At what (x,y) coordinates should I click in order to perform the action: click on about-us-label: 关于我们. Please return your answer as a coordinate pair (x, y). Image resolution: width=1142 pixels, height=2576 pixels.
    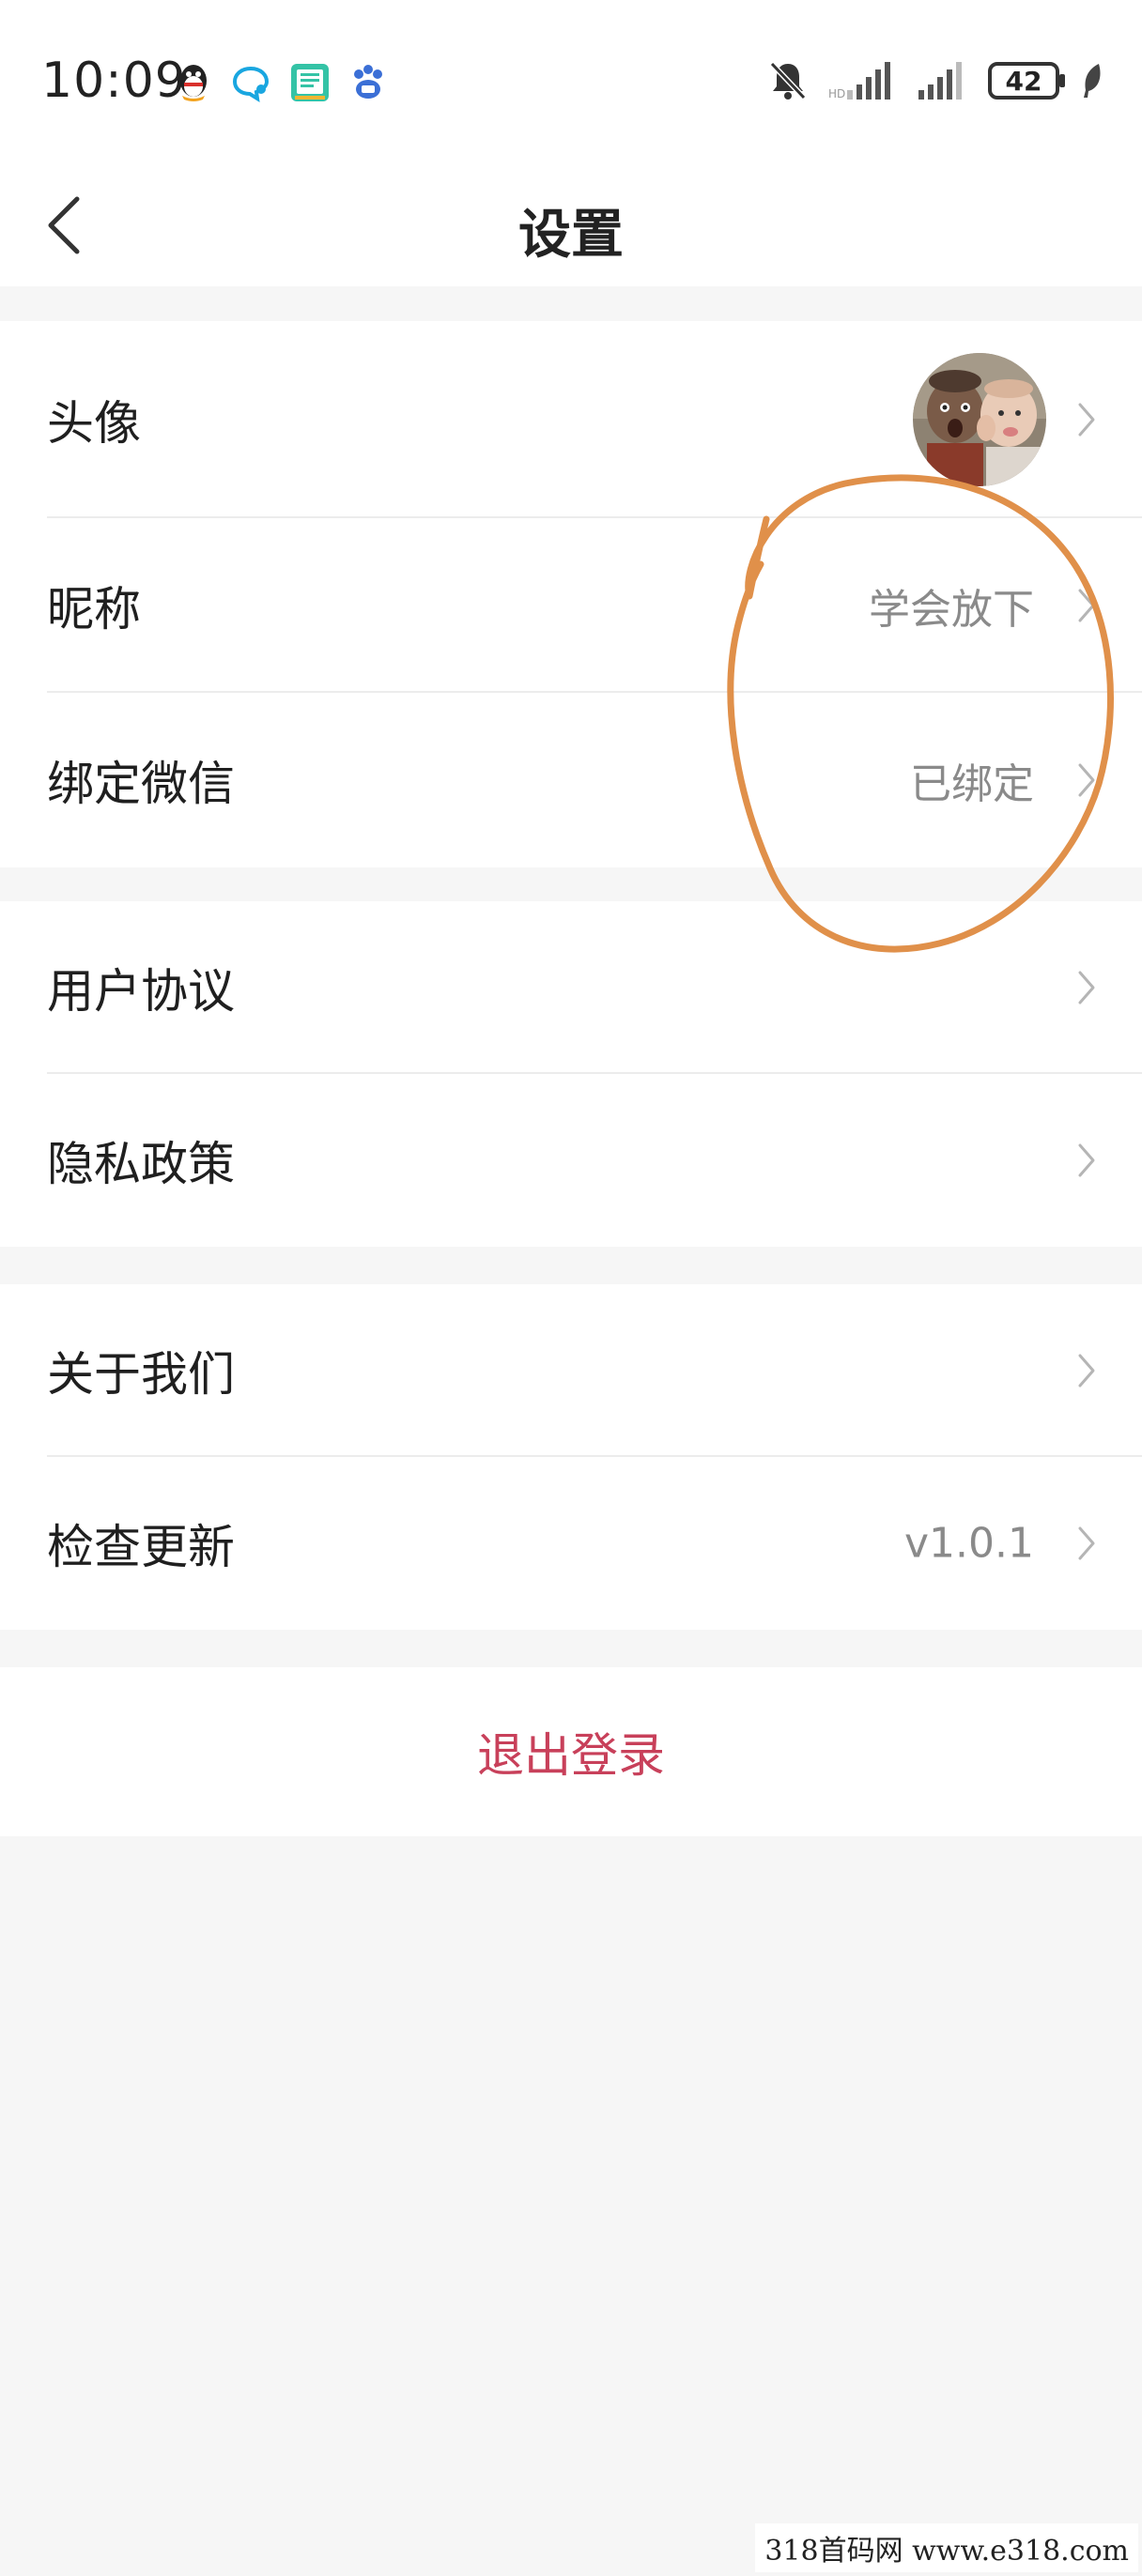
    Looking at the image, I should click on (141, 1375).